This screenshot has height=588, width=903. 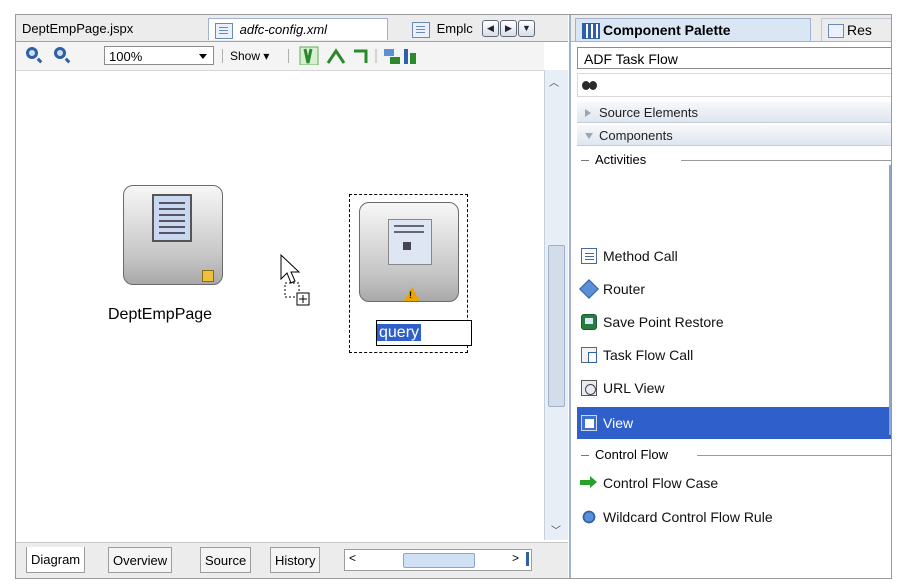 What do you see at coordinates (424, 333) in the screenshot?
I see `node-label-editor: query` at bounding box center [424, 333].